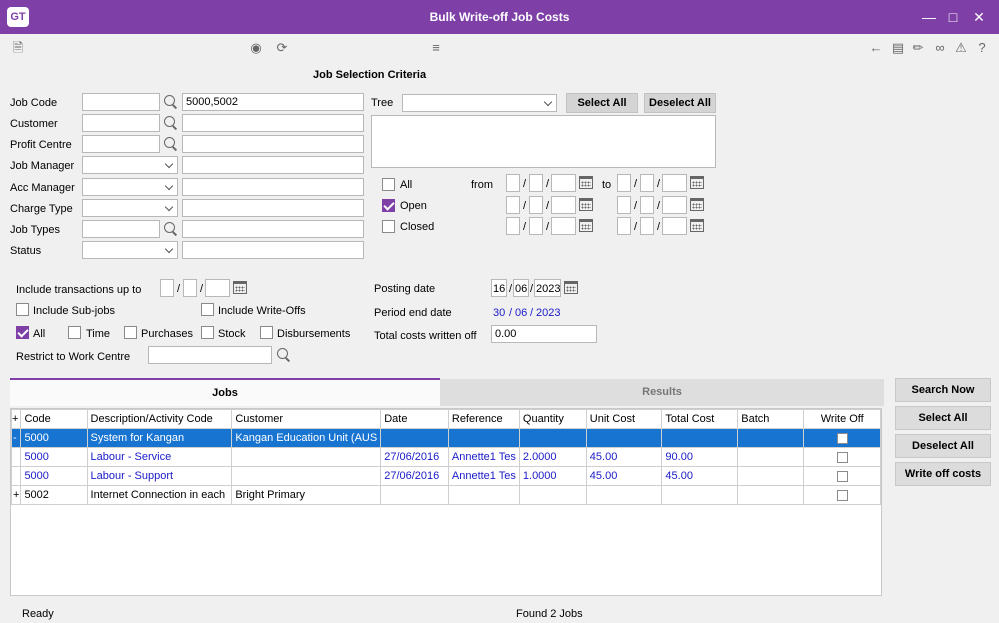 The height and width of the screenshot is (623, 999). I want to click on job-types-input, so click(121, 229).